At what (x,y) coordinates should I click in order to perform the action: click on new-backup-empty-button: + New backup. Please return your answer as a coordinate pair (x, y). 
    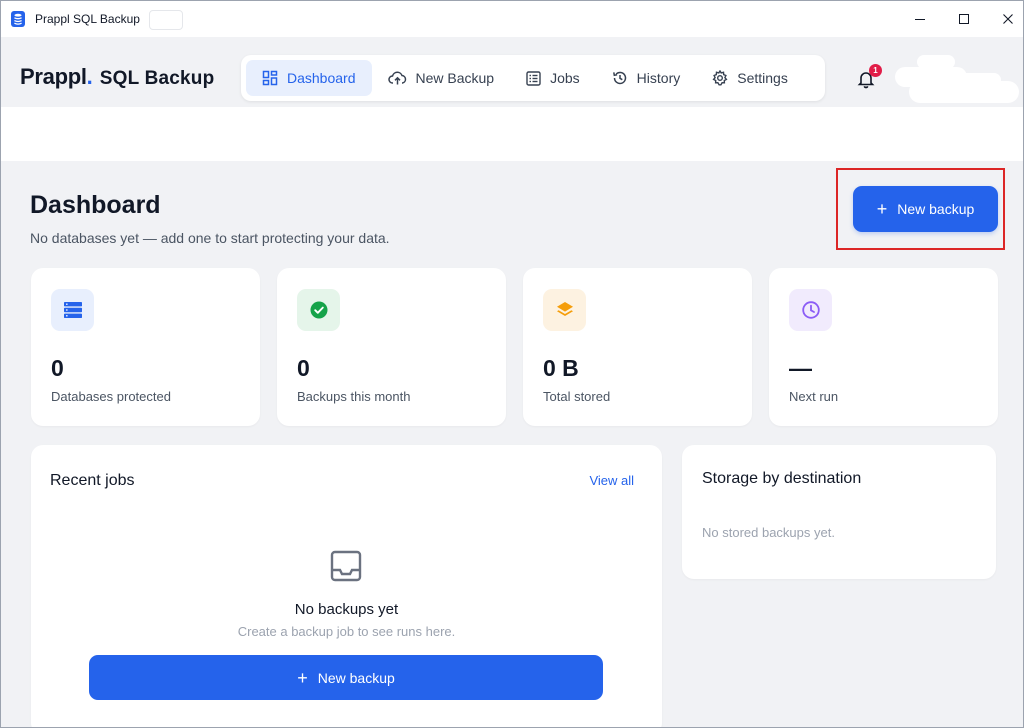
    Looking at the image, I should click on (346, 677).